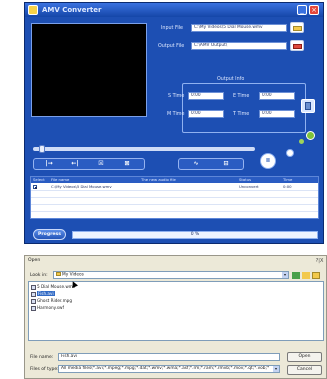 This screenshot has width=327, height=379. Describe the element at coordinates (277, 114) in the screenshot. I see `t-time-field: 0:00` at that location.